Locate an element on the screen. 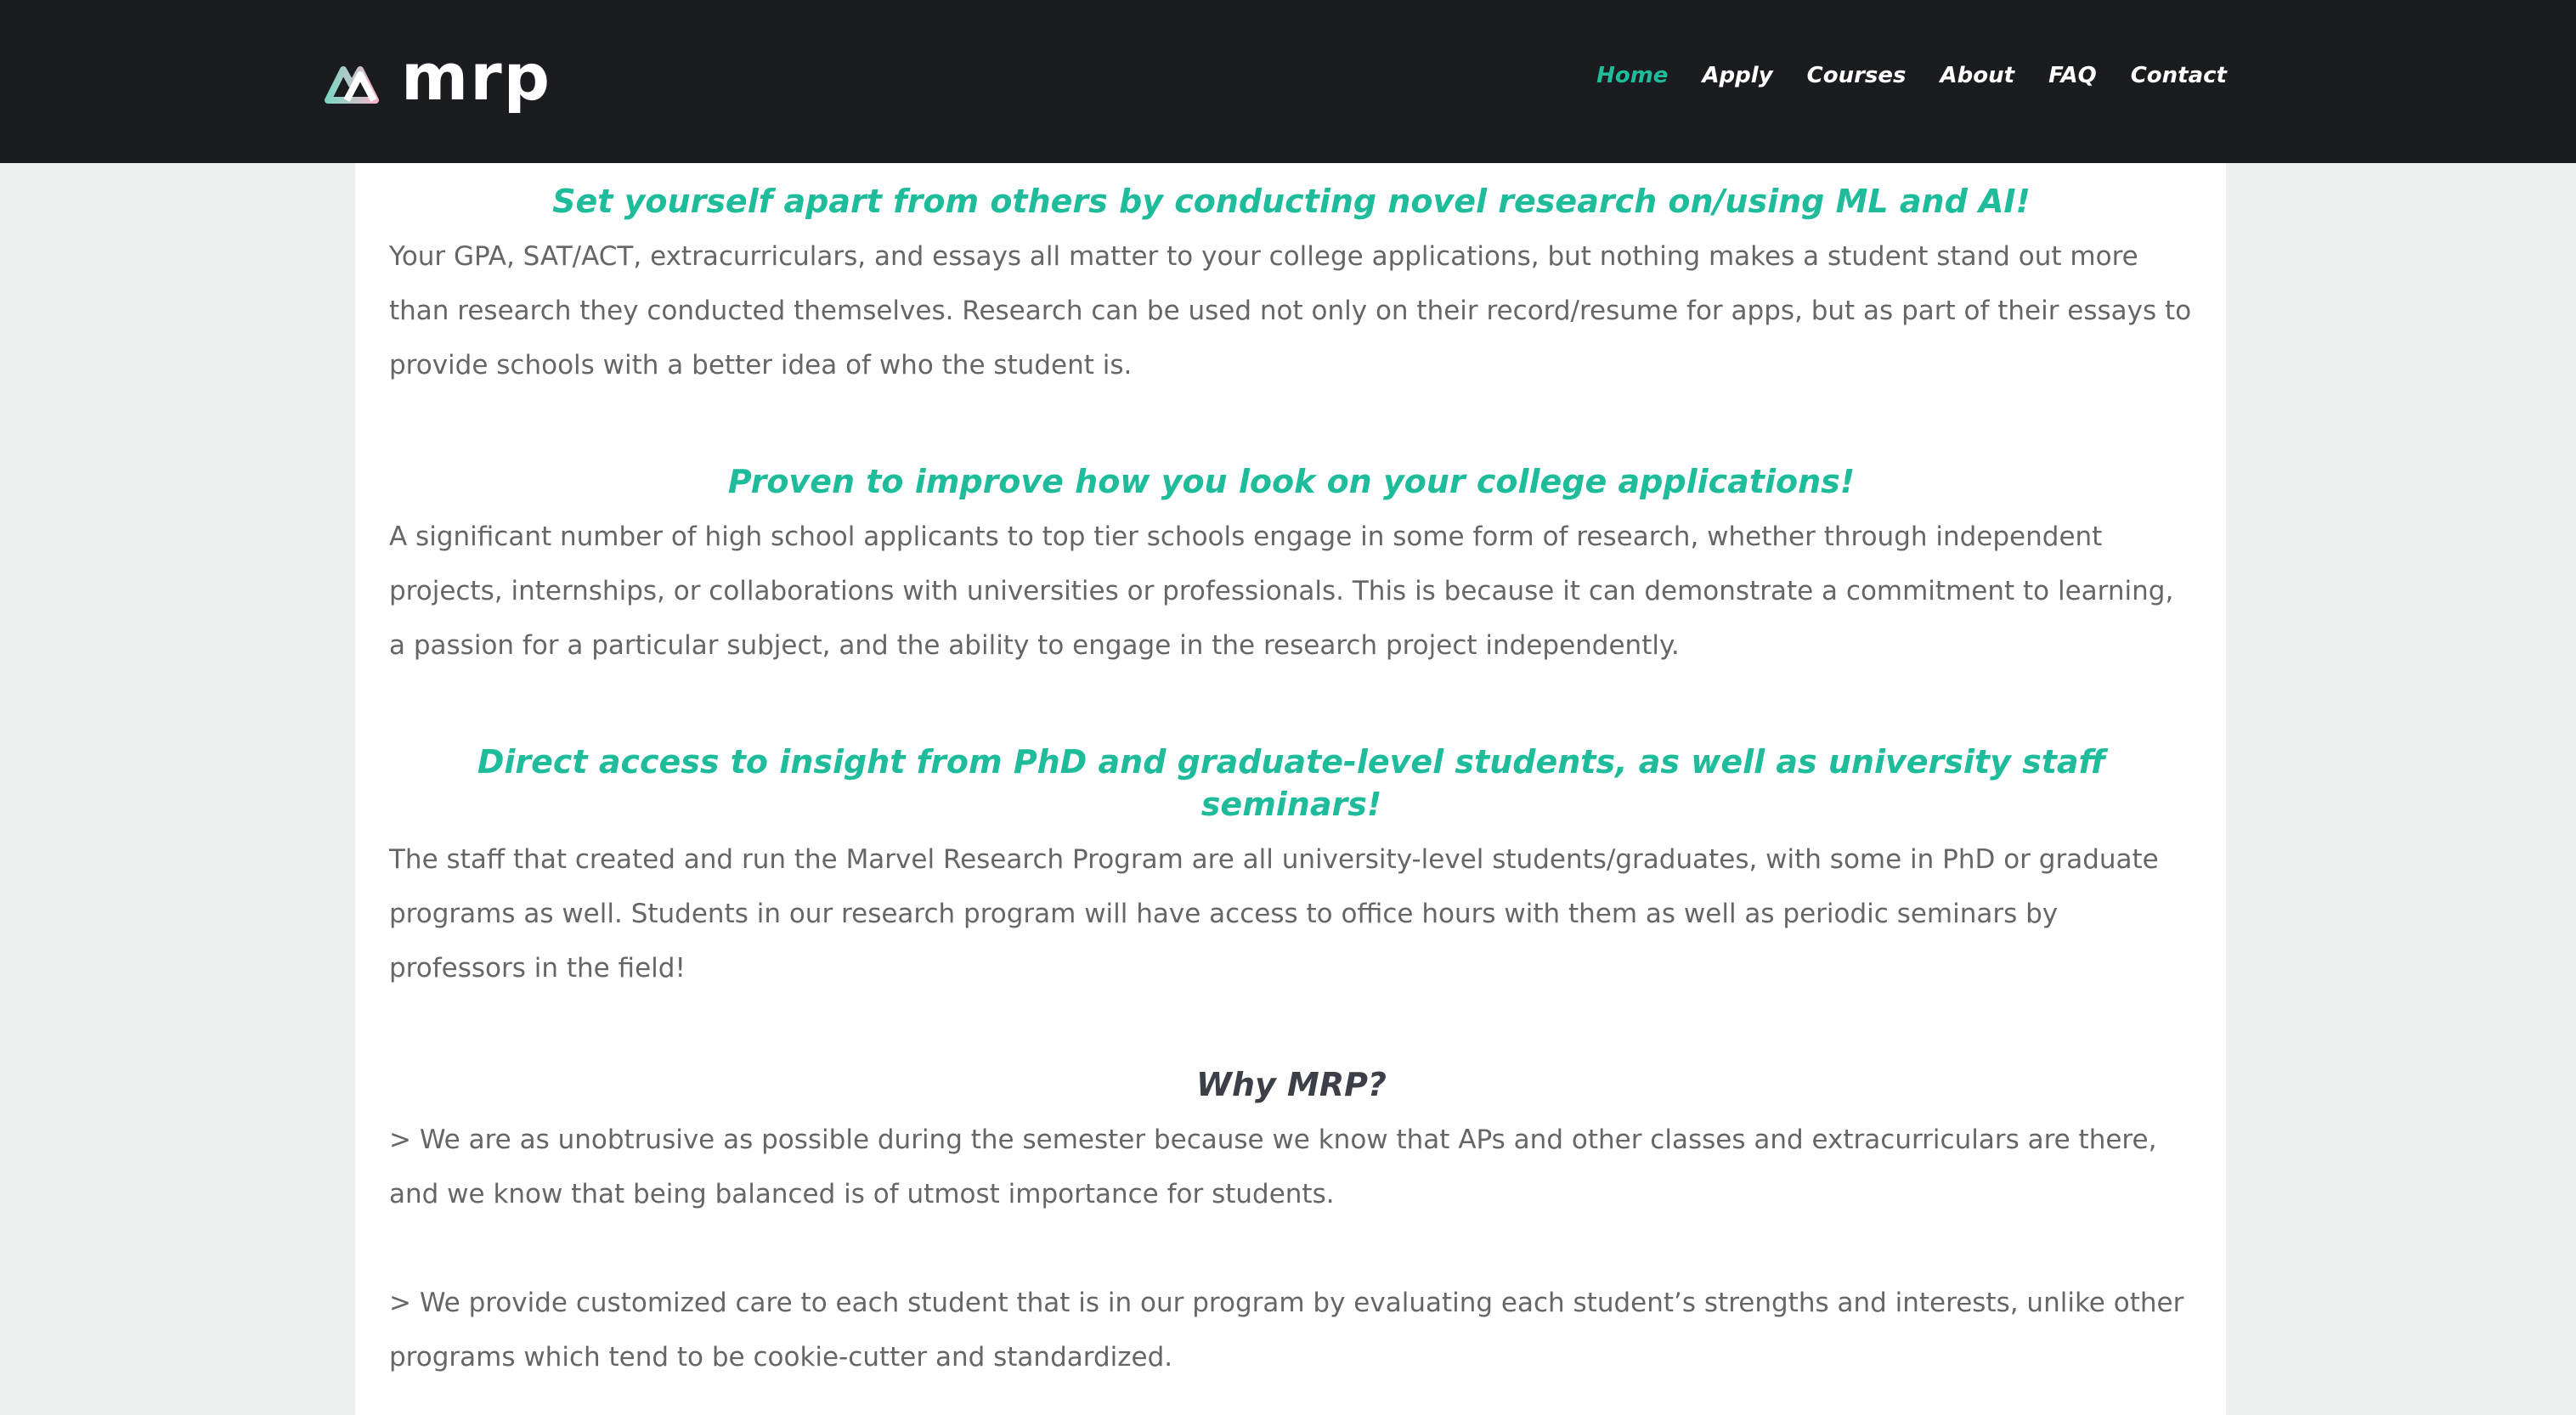 Image resolution: width=2576 pixels, height=1415 pixels. site-header: mrp Home Apply Courses About FAQ Contact is located at coordinates (1288, 81).